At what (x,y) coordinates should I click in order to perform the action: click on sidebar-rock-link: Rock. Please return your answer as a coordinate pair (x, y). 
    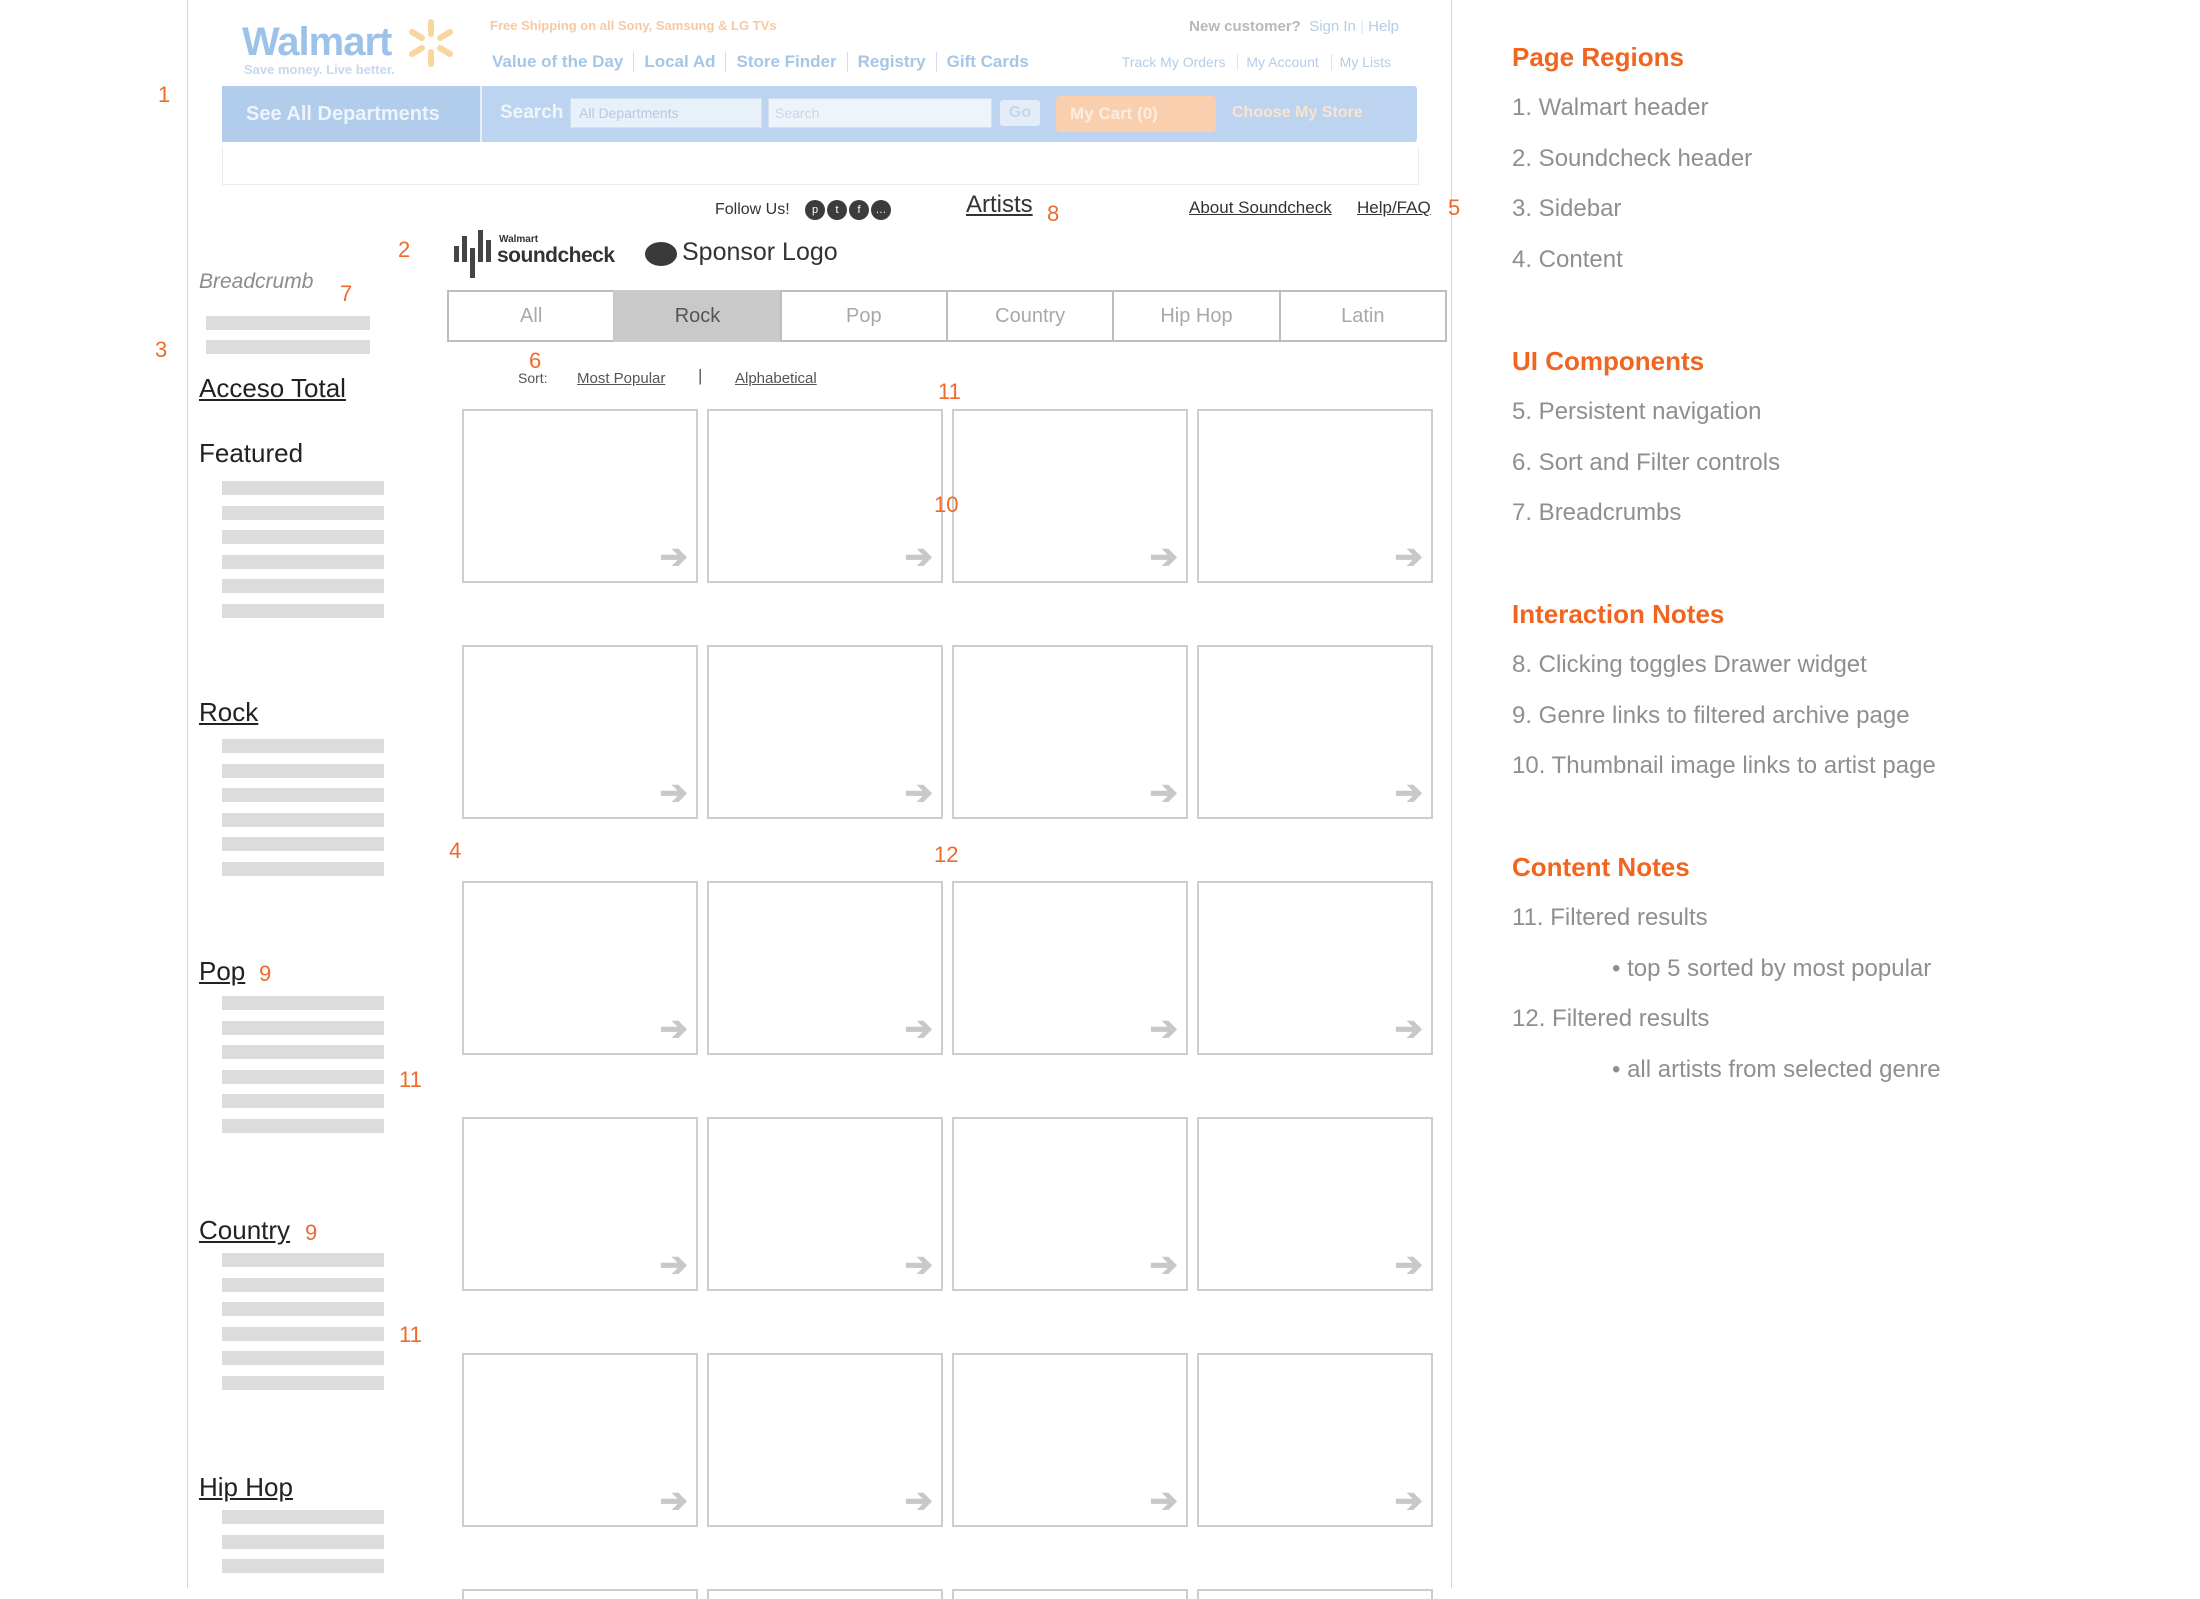
    Looking at the image, I should click on (228, 712).